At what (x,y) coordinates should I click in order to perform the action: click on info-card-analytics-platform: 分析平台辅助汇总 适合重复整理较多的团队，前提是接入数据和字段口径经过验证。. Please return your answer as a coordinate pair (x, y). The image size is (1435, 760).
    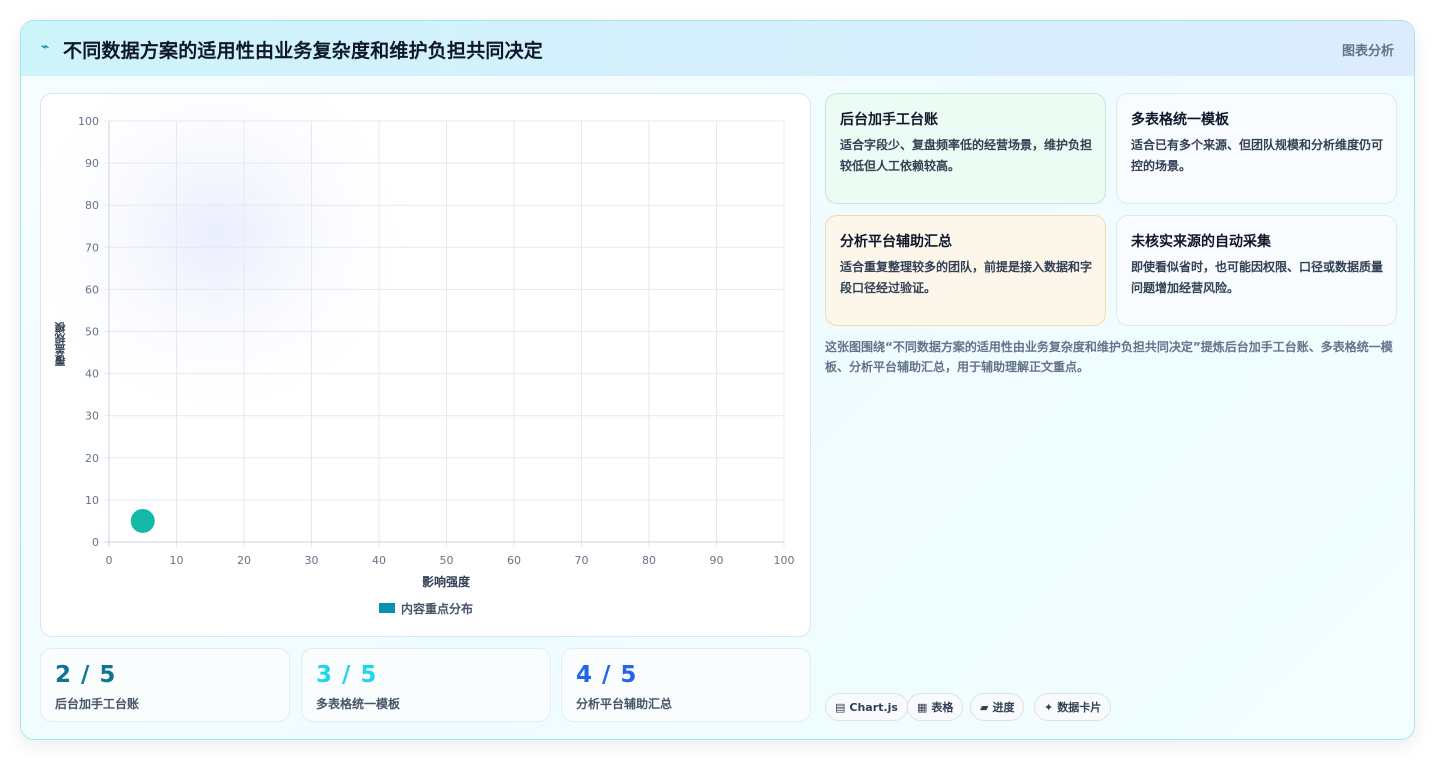
    Looking at the image, I should click on (965, 270).